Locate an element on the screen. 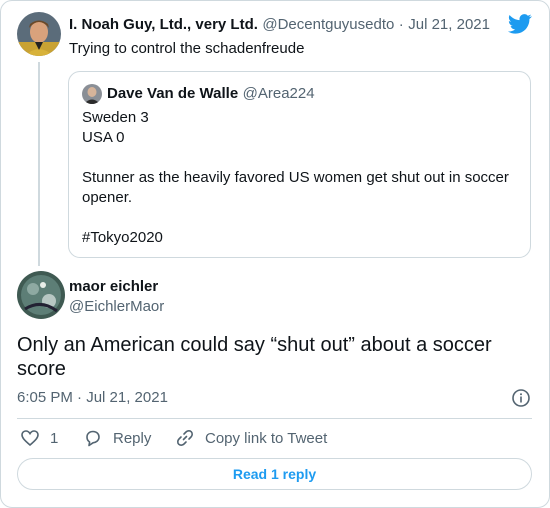 The width and height of the screenshot is (550, 508). like-action: 1 is located at coordinates (39, 438).